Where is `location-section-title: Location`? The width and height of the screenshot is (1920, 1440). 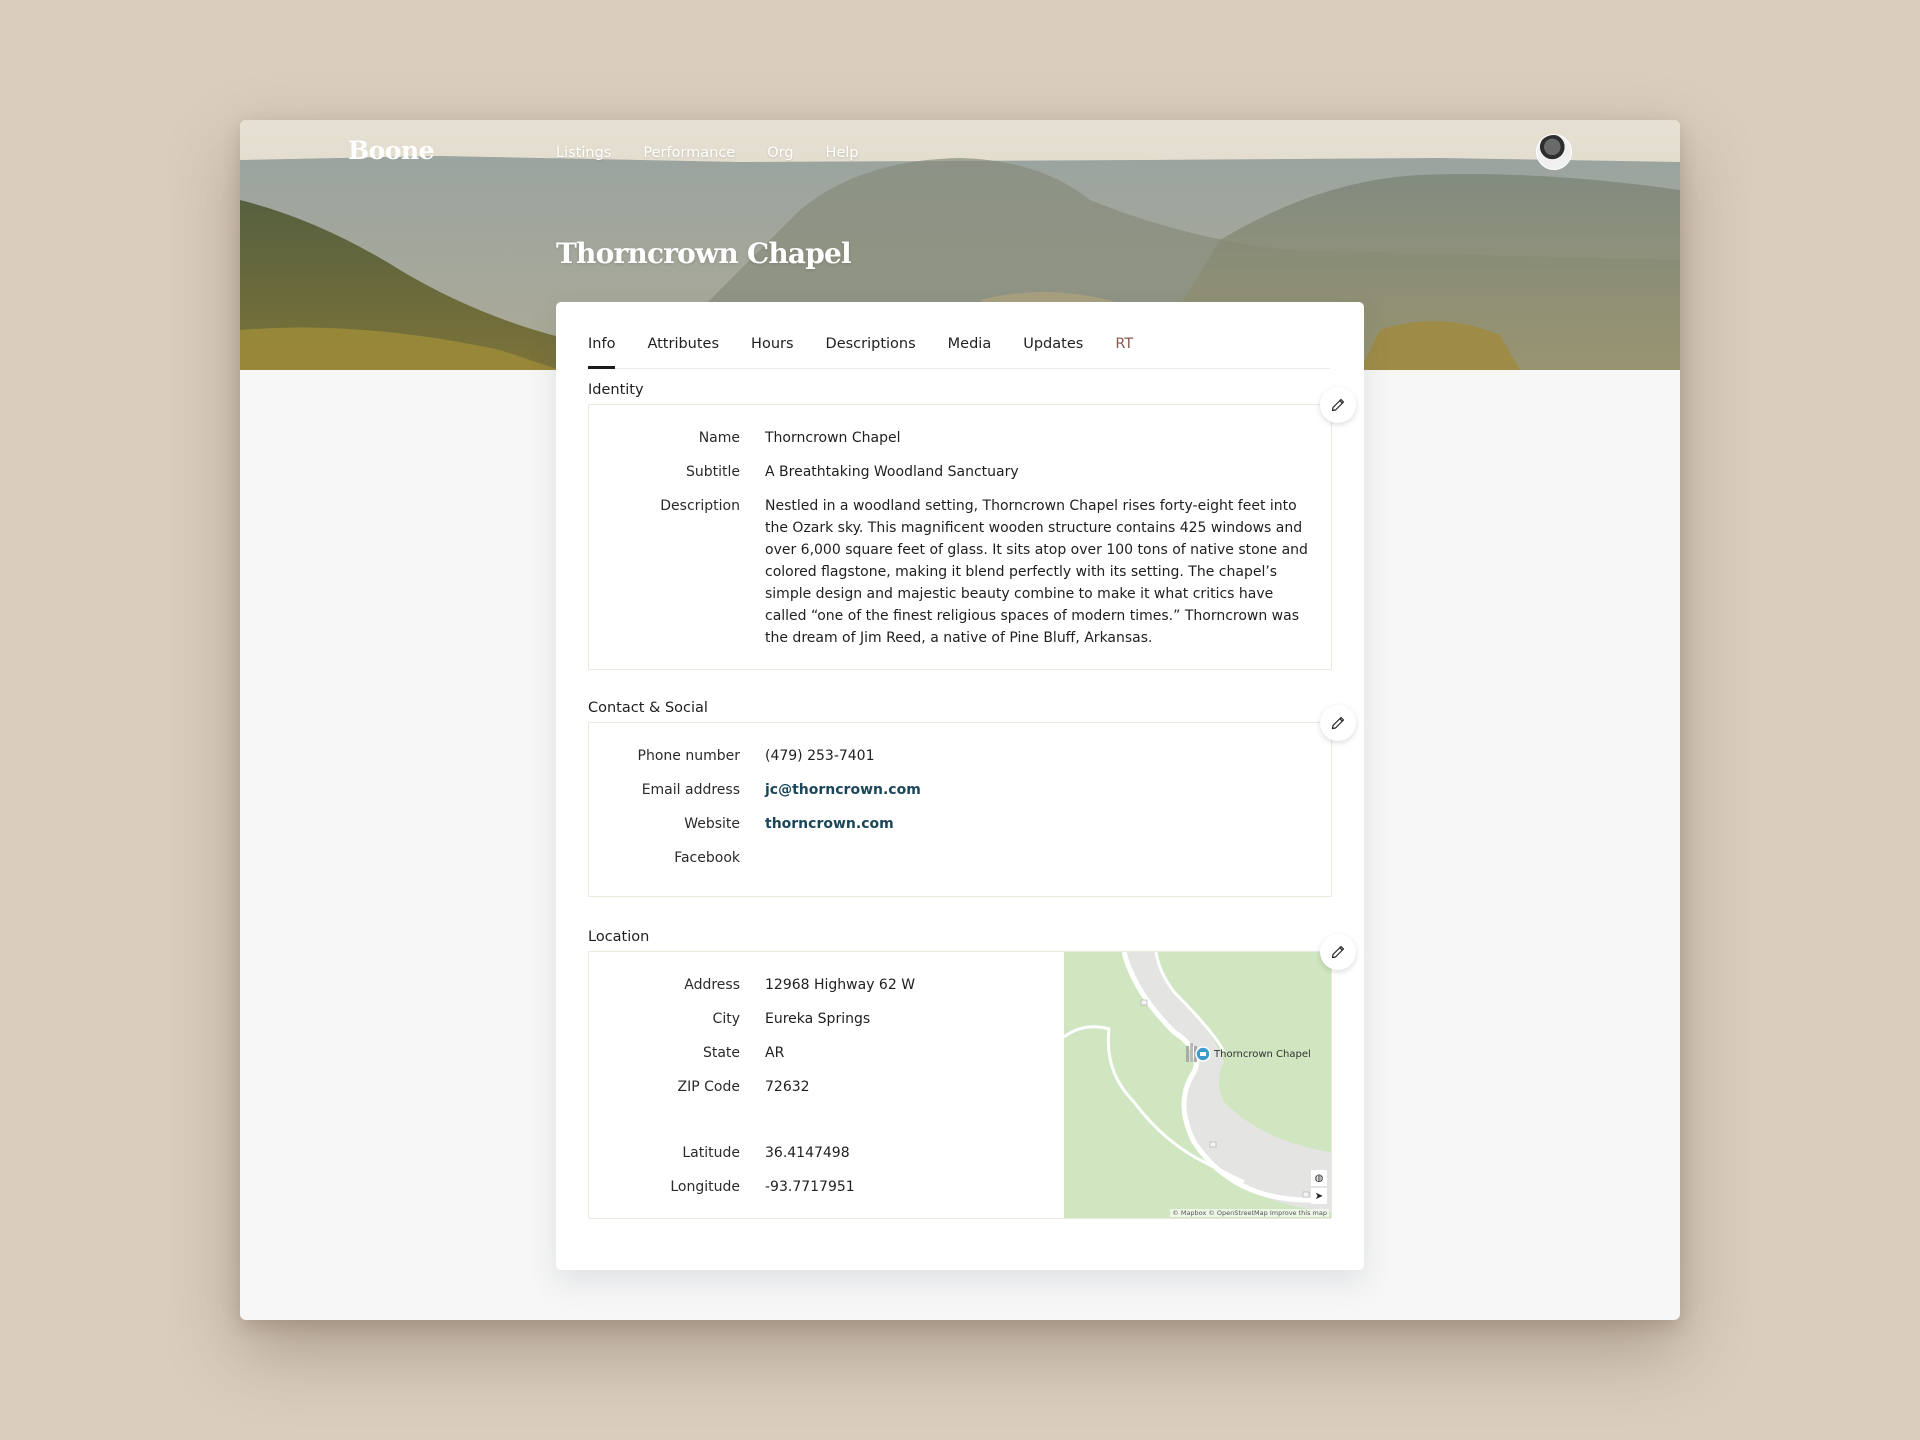
location-section-title: Location is located at coordinates (619, 937).